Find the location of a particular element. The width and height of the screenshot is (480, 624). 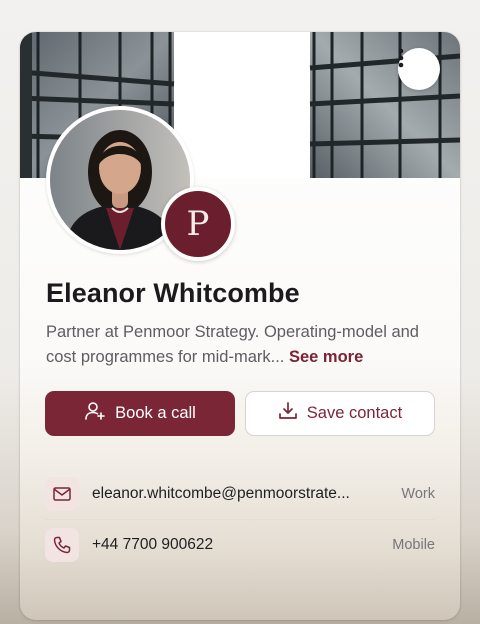

email-tag: Work is located at coordinates (418, 494).